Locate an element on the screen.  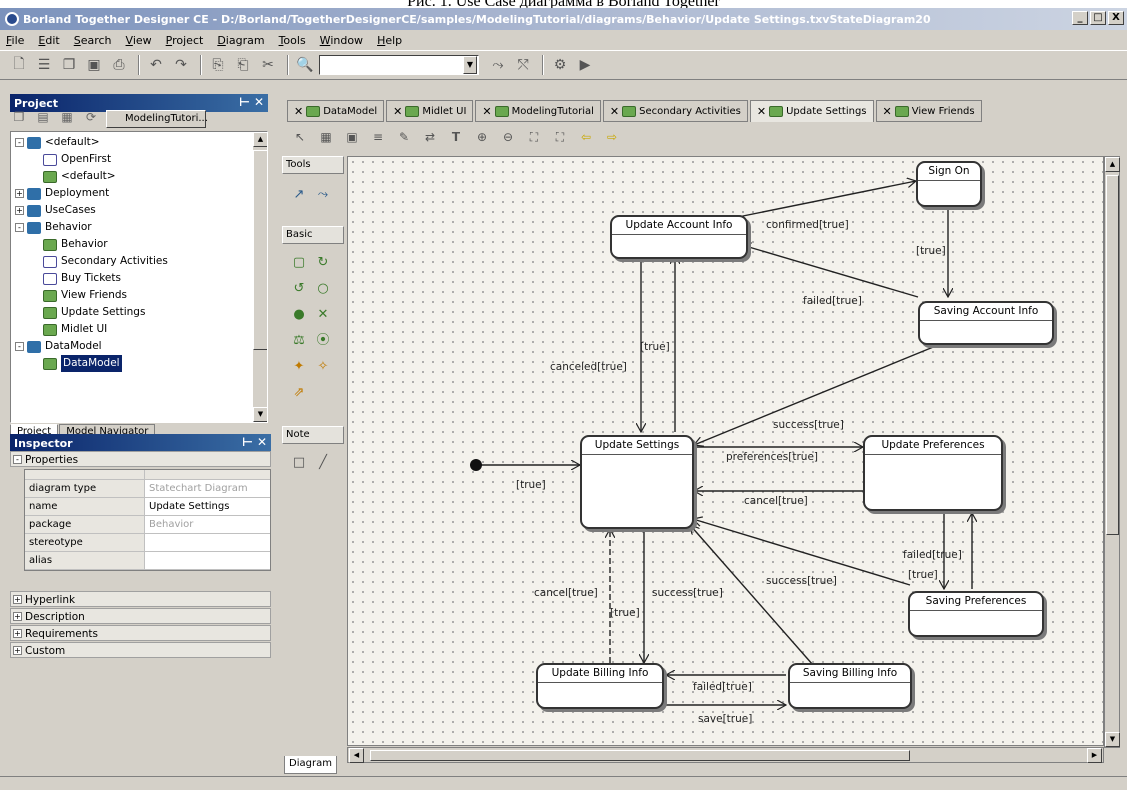
tree-item: <default> is located at coordinates (79, 176).